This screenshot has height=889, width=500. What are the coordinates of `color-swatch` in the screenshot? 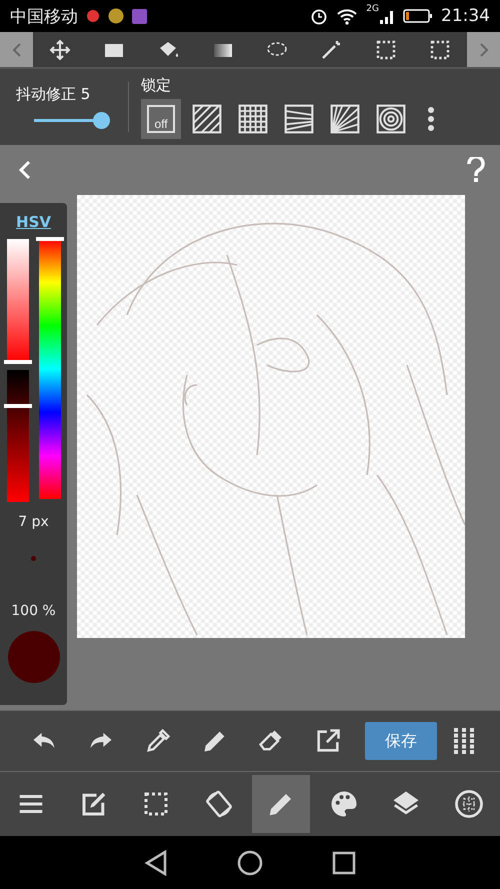 It's located at (34, 657).